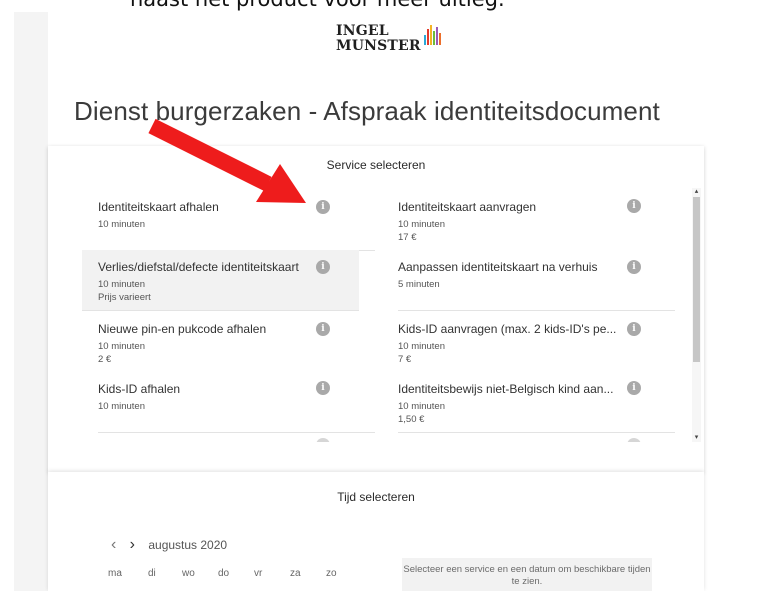 The width and height of the screenshot is (761, 591). Describe the element at coordinates (376, 165) in the screenshot. I see `service-section-title: Service selecteren` at that location.